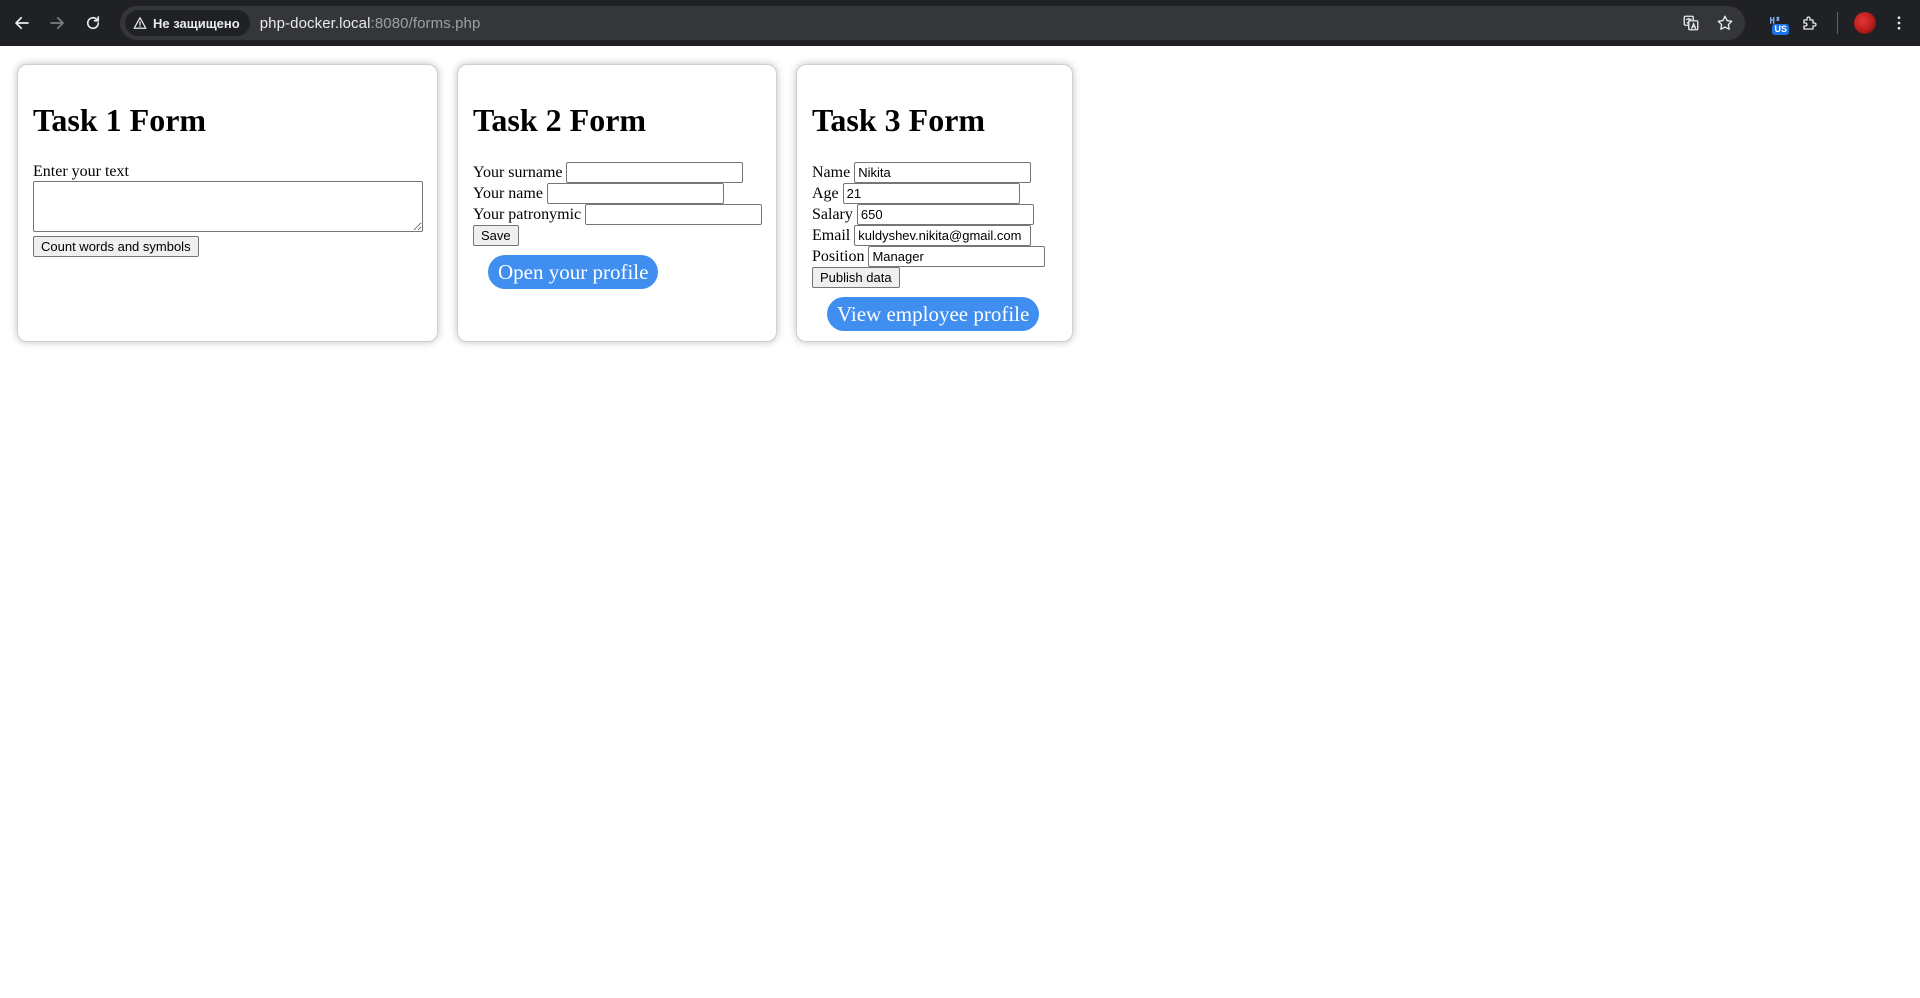 This screenshot has height=998, width=1920. I want to click on count-words-button: Count words and symbols, so click(116, 246).